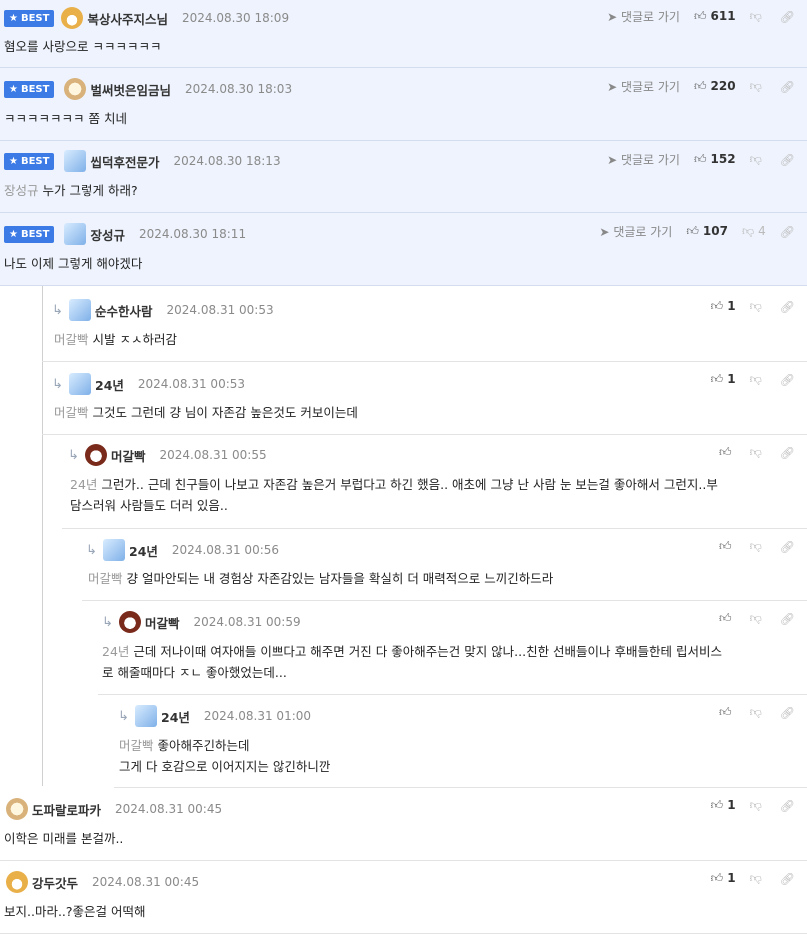  Describe the element at coordinates (71, 190) in the screenshot. I see `comment-text: 장성규 누가 그렇게 하래?` at that location.